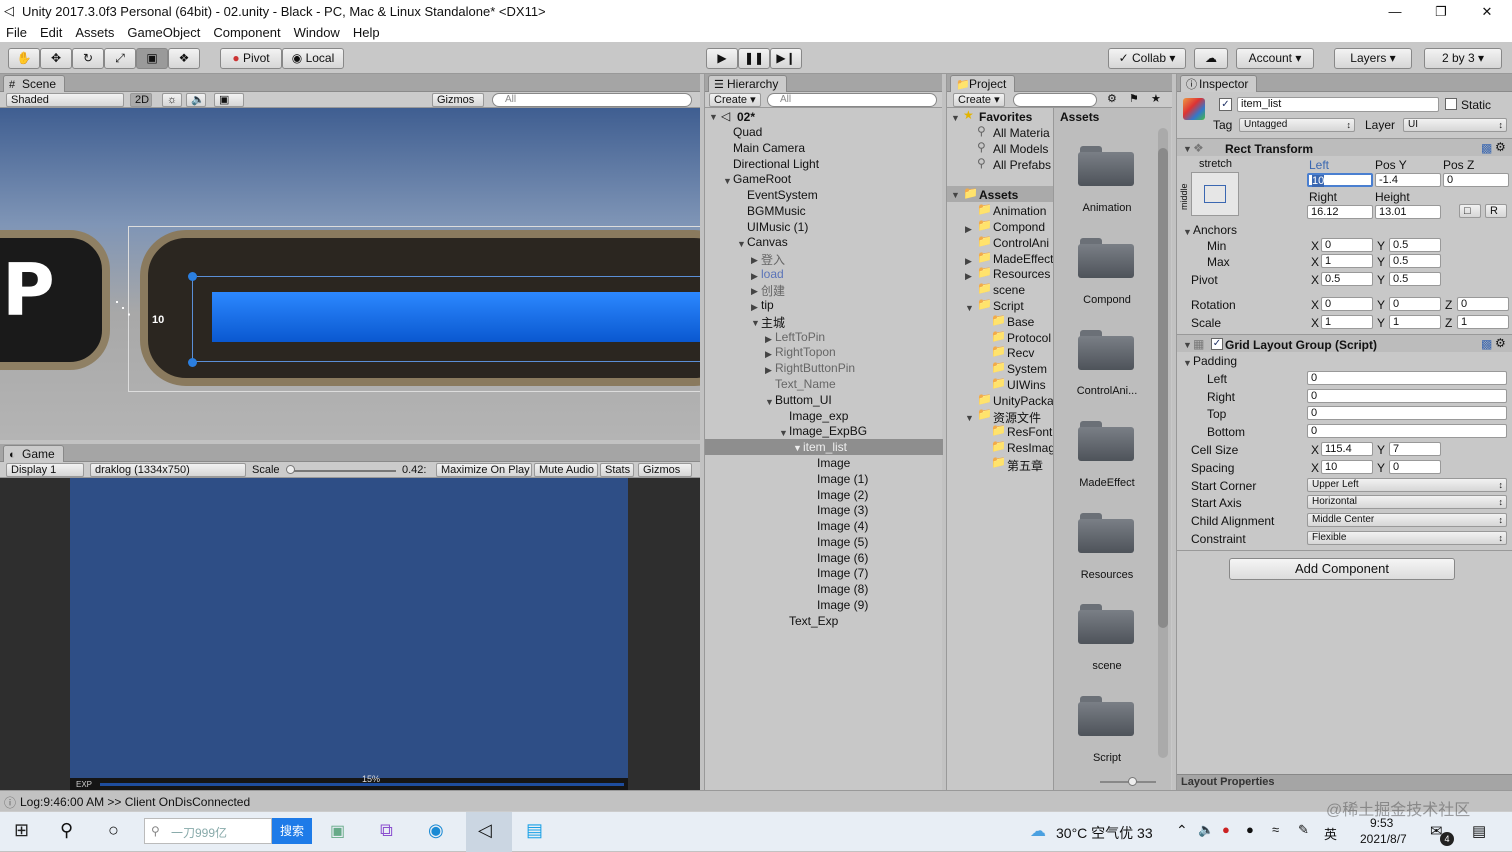  What do you see at coordinates (484, 470) in the screenshot?
I see `maximize-on-play-toggle: Maximize On Play` at bounding box center [484, 470].